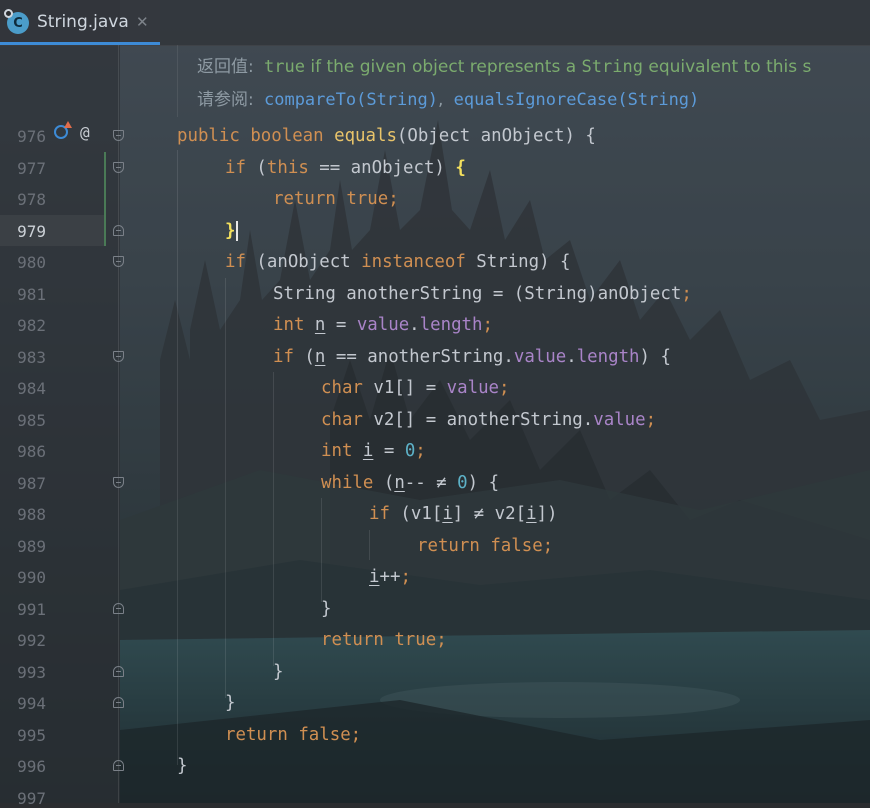 The image size is (870, 808). I want to click on code-line-992: return true;, so click(384, 640).